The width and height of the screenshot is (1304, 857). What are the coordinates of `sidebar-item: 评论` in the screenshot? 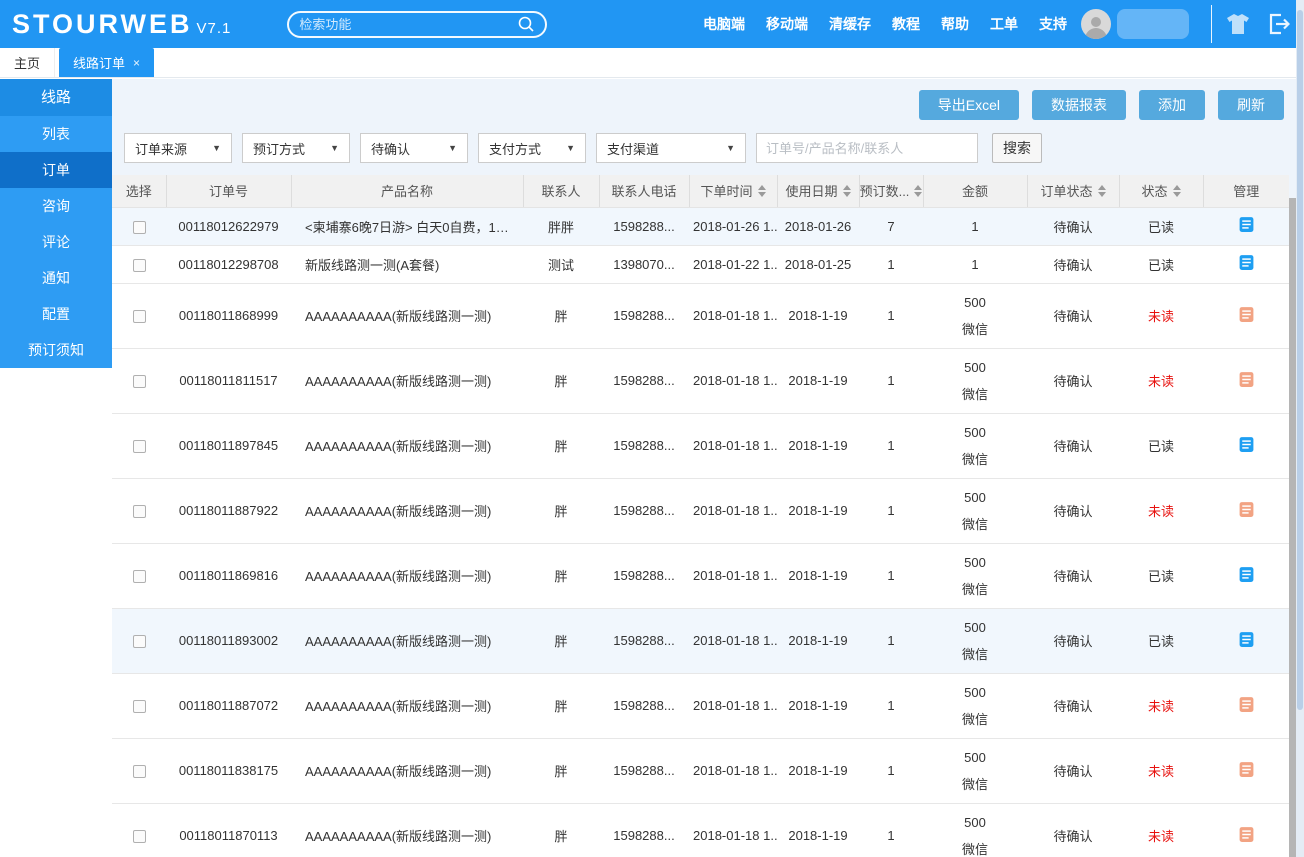 It's located at (56, 242).